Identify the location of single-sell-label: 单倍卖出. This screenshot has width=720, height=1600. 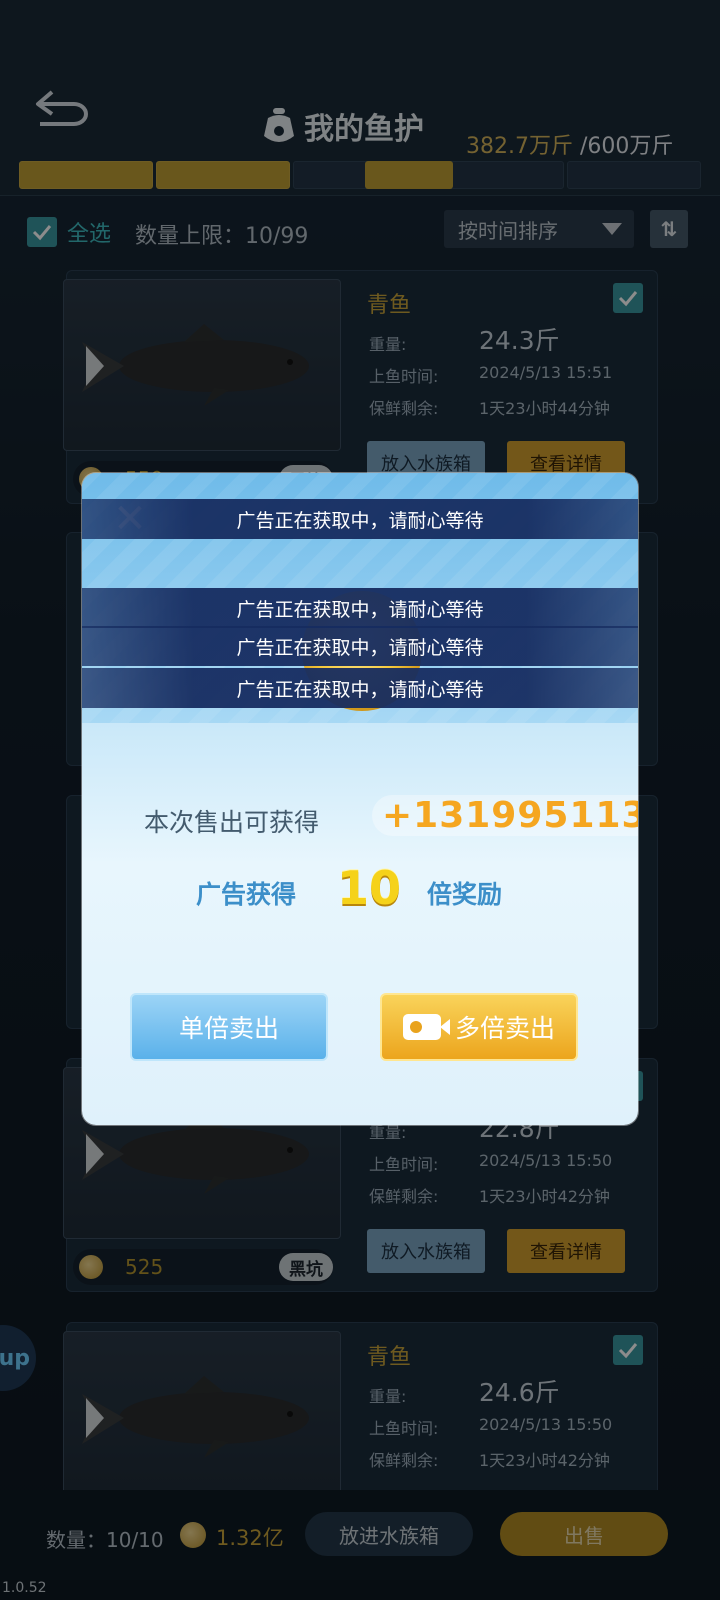
(228, 1028).